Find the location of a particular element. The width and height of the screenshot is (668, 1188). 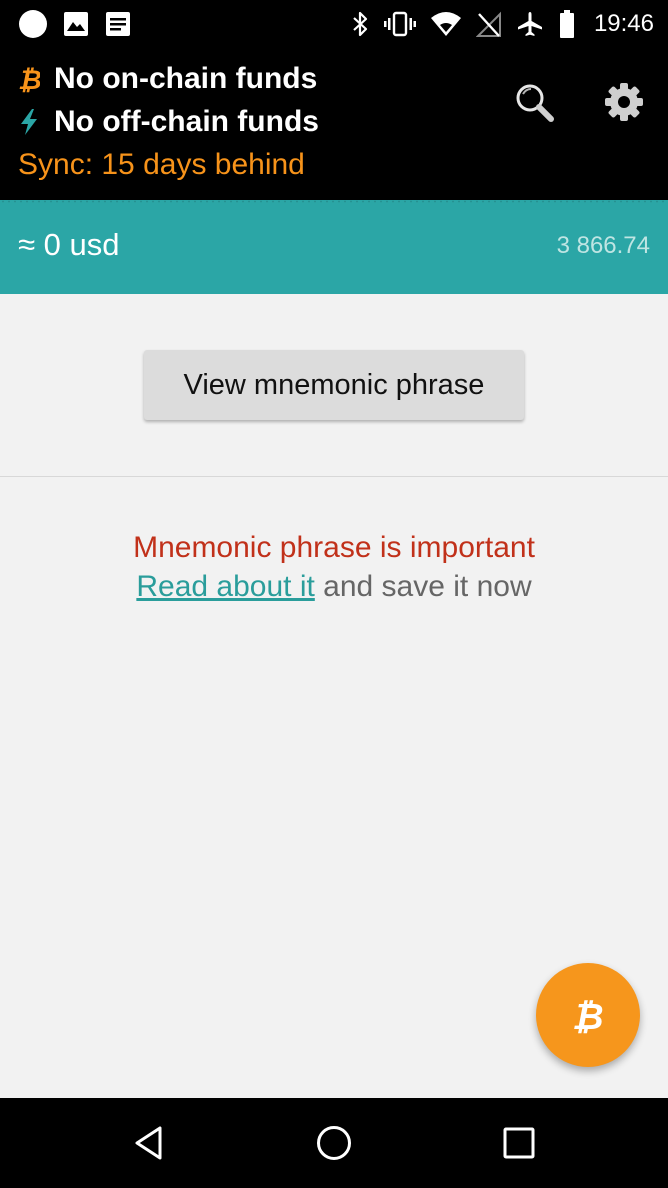

back-icon is located at coordinates (148, 1143).